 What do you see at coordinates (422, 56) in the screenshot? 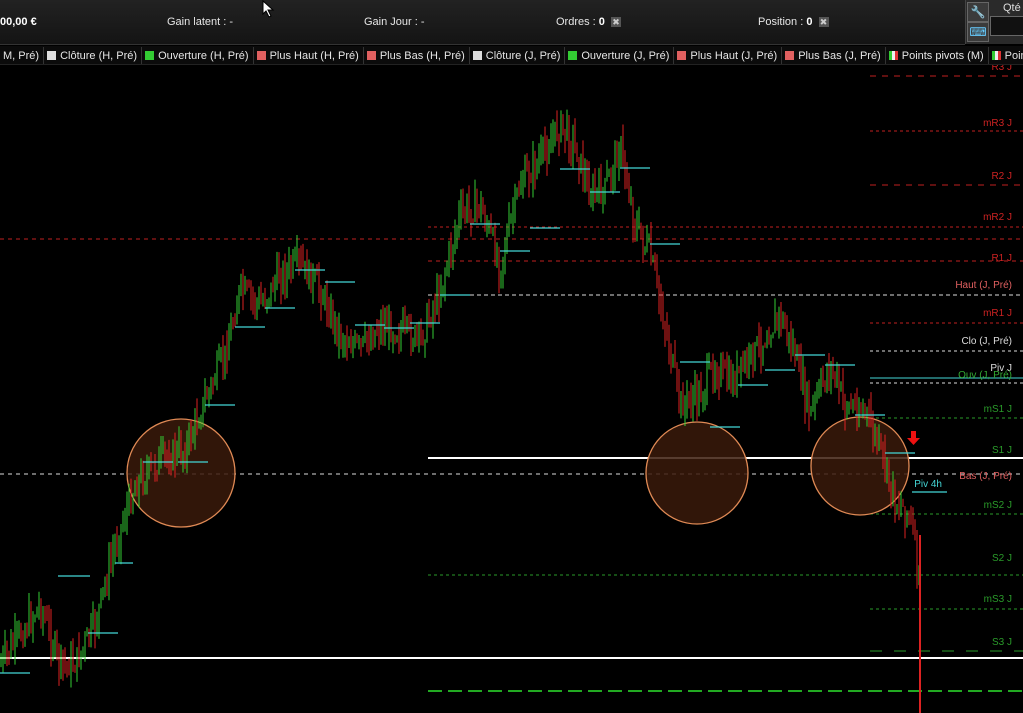
I see `legend-label: Plus Bas (H, Pré)` at bounding box center [422, 56].